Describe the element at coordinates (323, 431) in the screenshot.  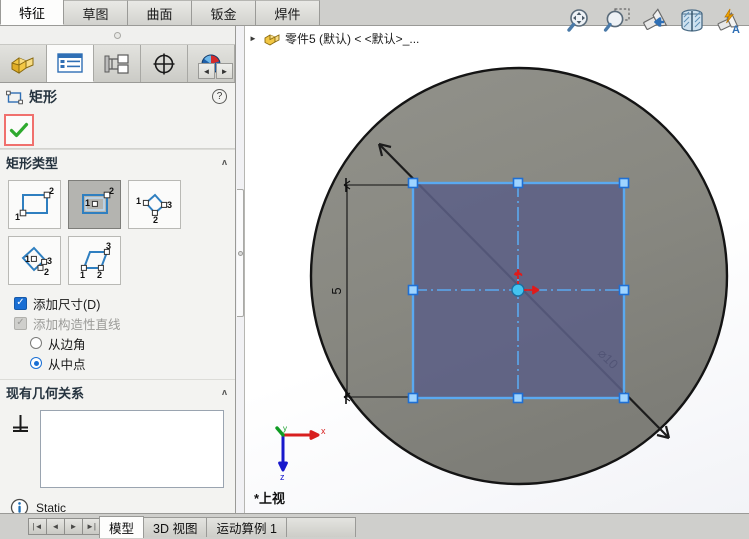
I see `triad-x-label: x` at that location.